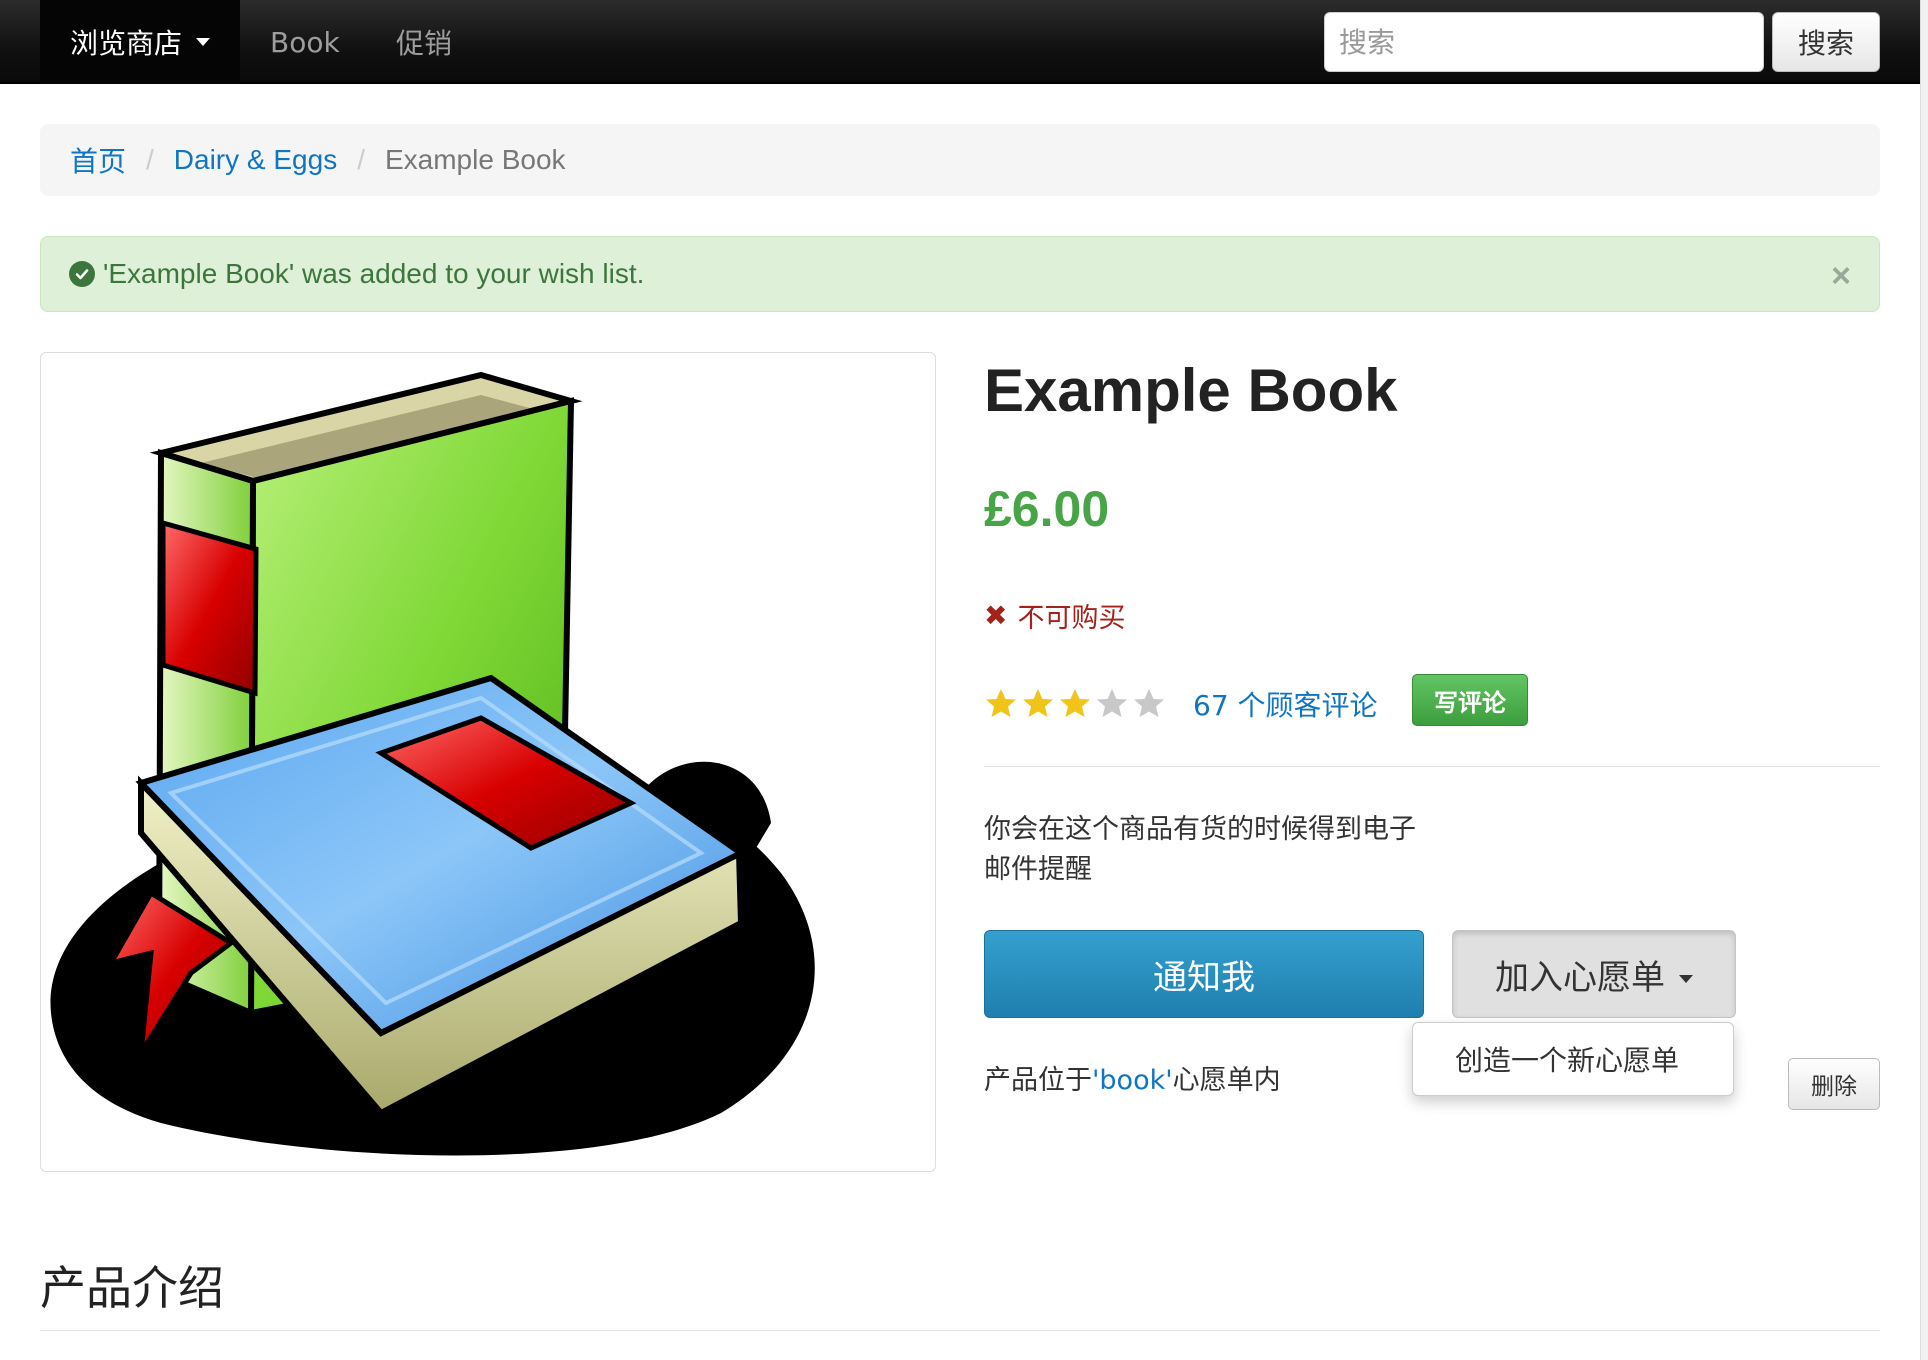 This screenshot has height=1360, width=1928. I want to click on product-title: Example Book, so click(1191, 390).